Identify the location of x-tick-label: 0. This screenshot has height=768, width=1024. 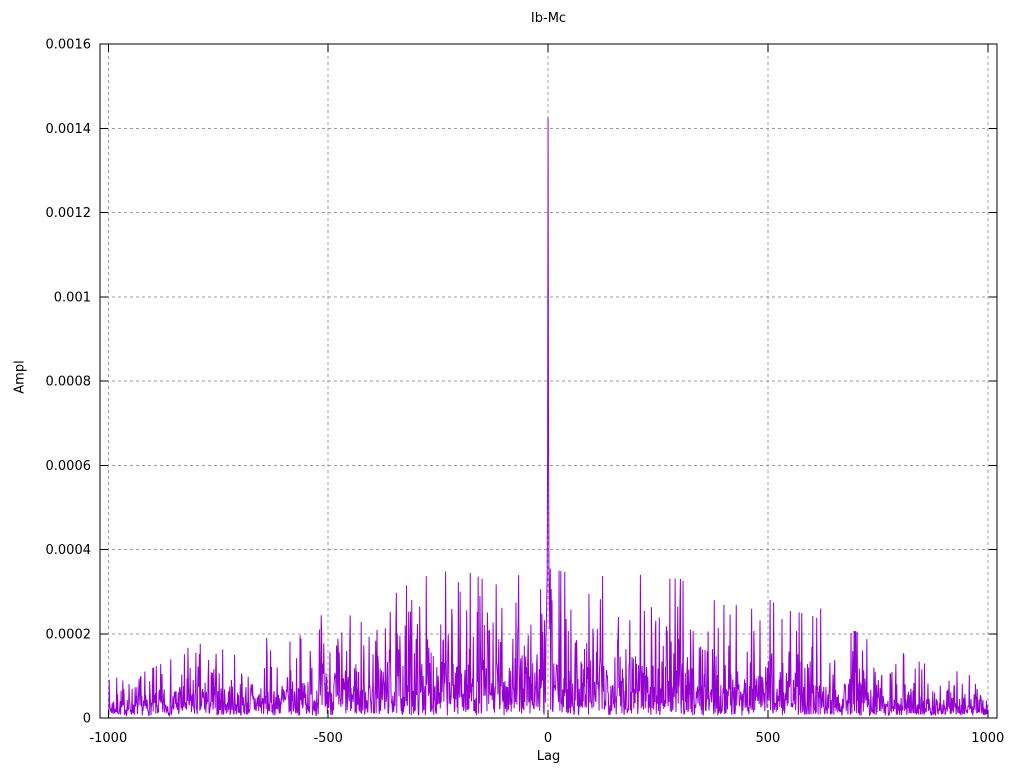
(548, 738).